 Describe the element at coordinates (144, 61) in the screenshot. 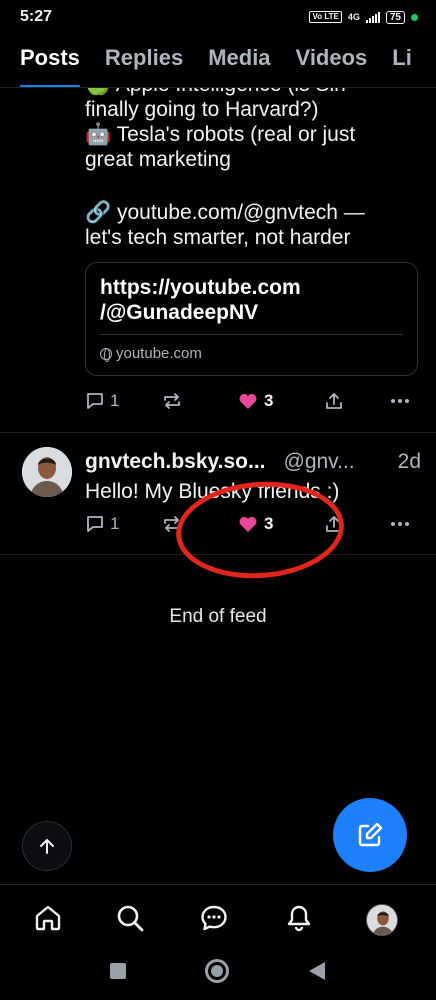

I see `tab-replies: Replies` at that location.